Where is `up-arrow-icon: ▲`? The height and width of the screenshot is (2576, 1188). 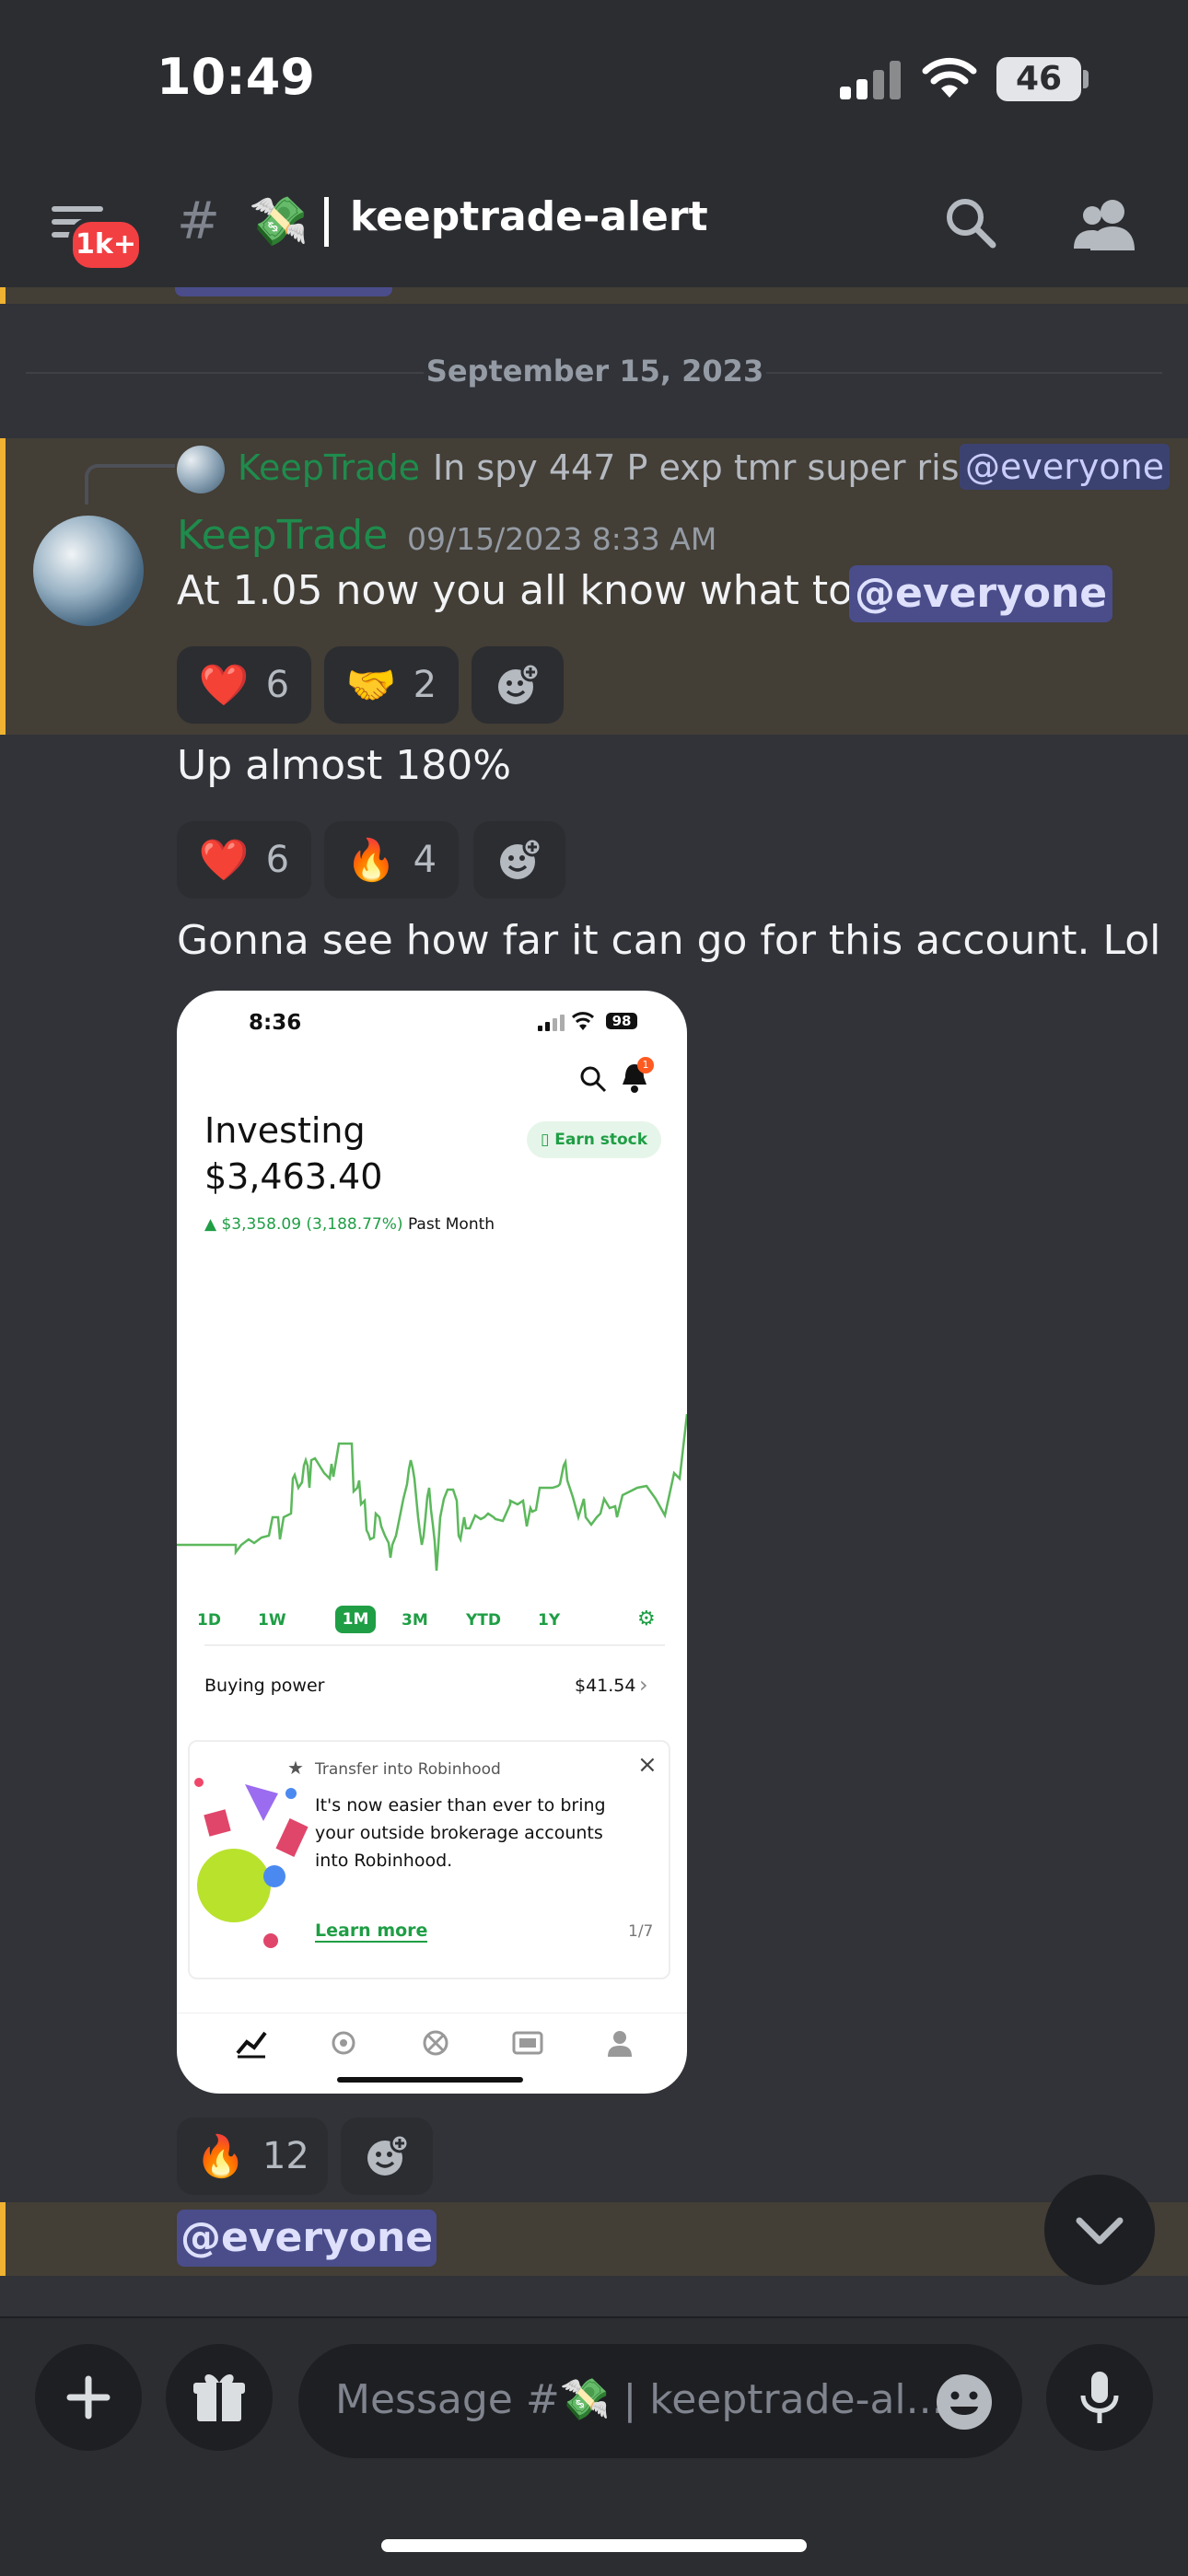
up-arrow-icon: ▲ is located at coordinates (213, 1224).